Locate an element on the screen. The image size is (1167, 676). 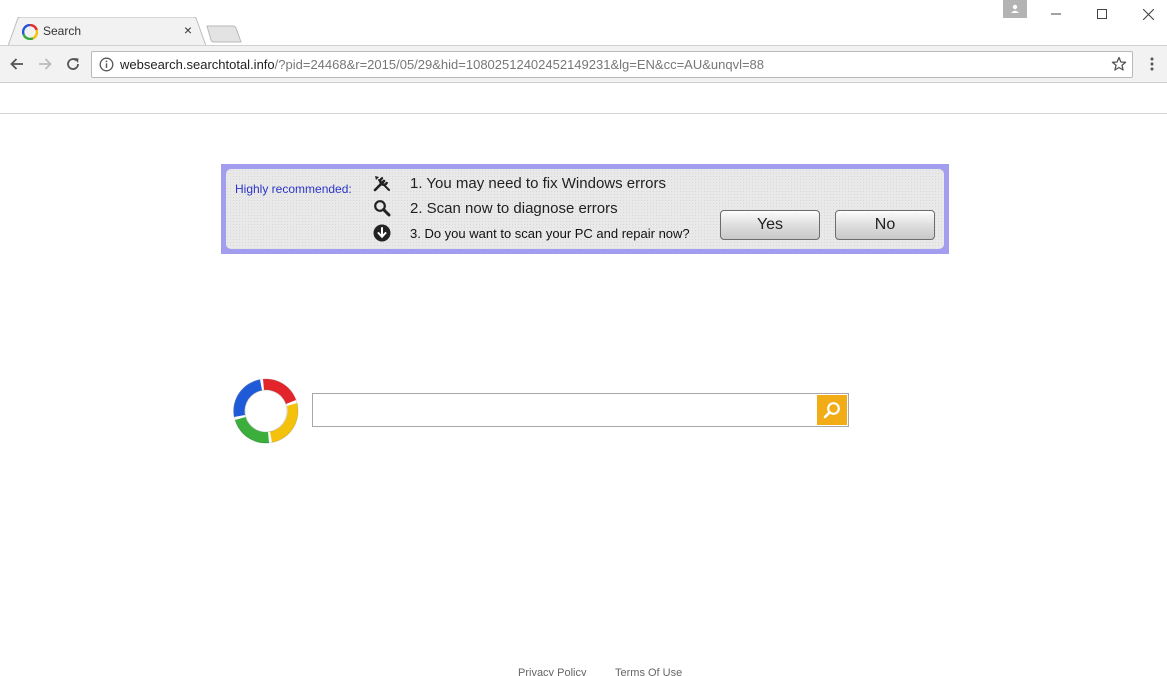
search-input is located at coordinates (564, 410).